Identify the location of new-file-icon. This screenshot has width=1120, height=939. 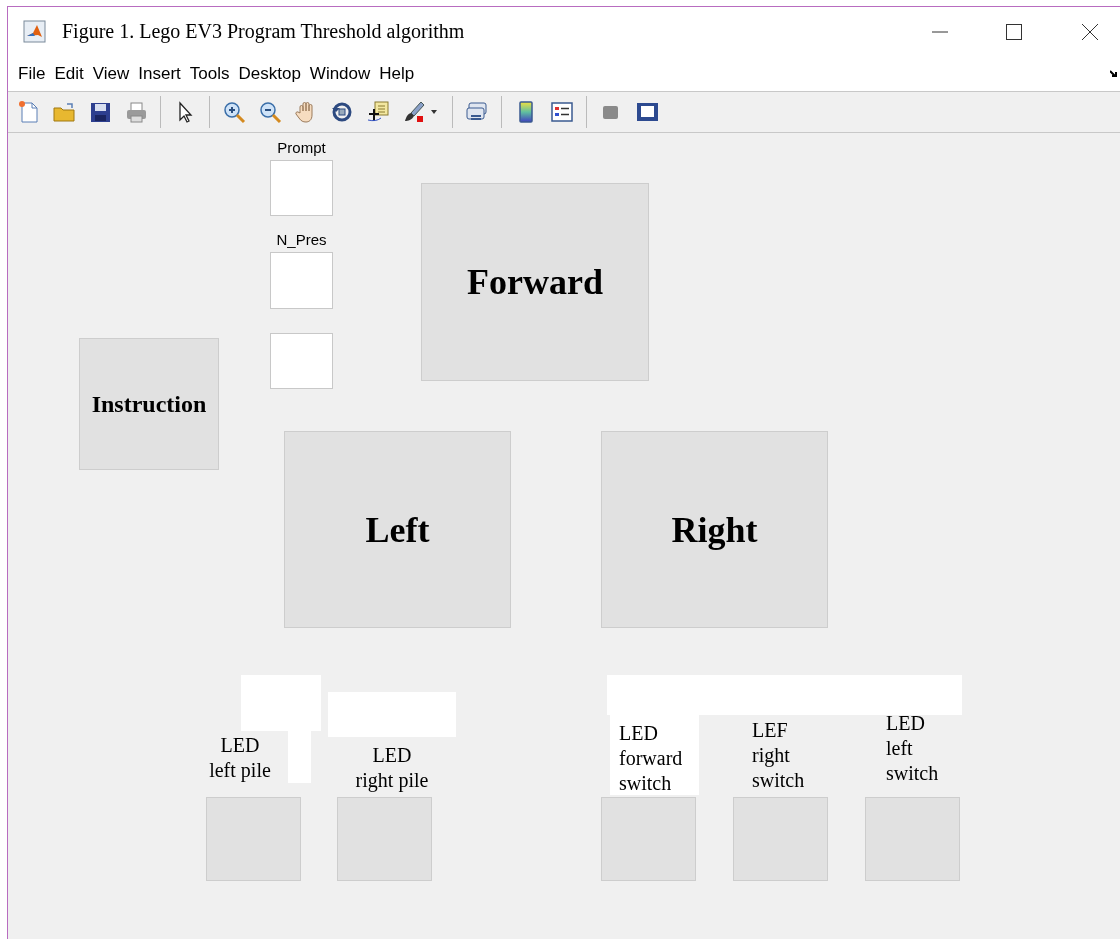
(28, 112).